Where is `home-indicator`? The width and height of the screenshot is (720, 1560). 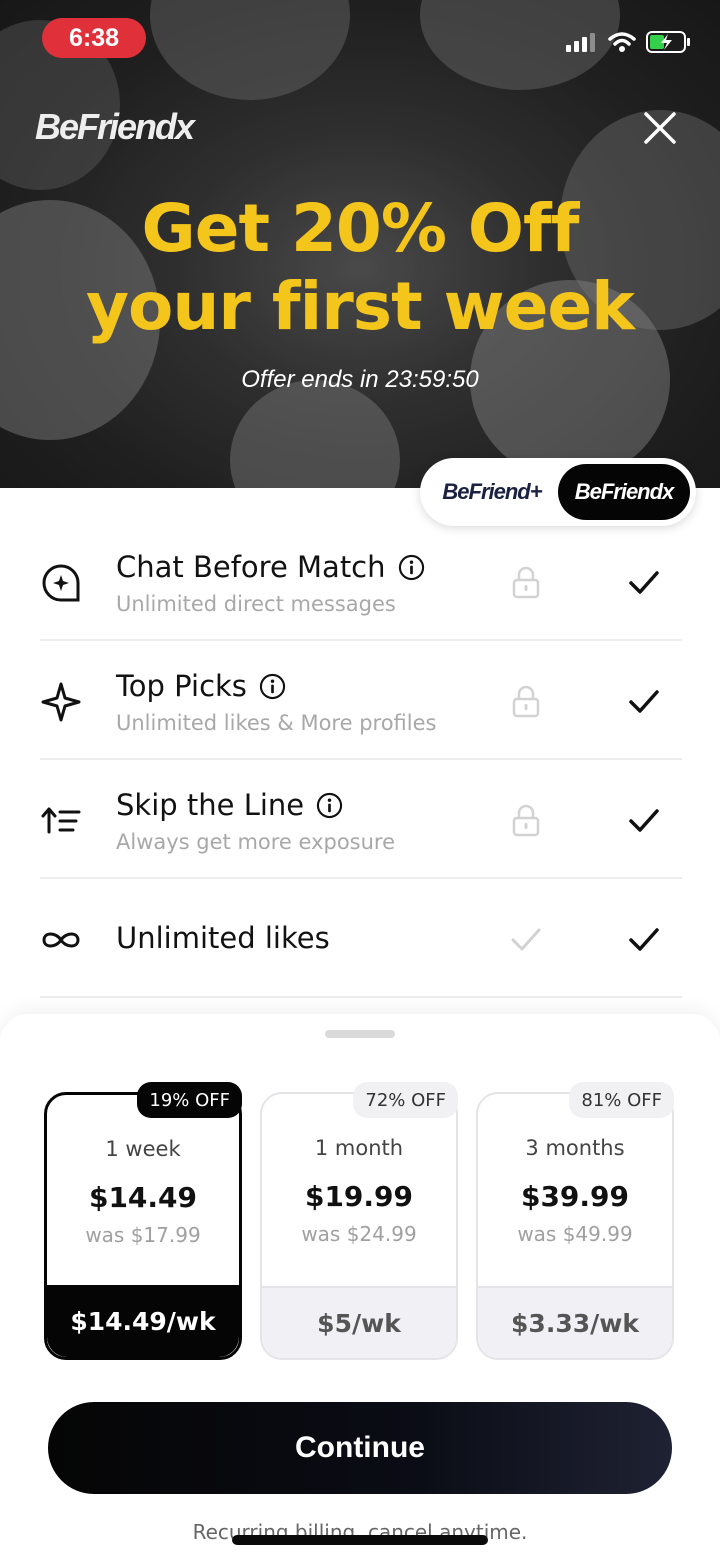
home-indicator is located at coordinates (360, 1540).